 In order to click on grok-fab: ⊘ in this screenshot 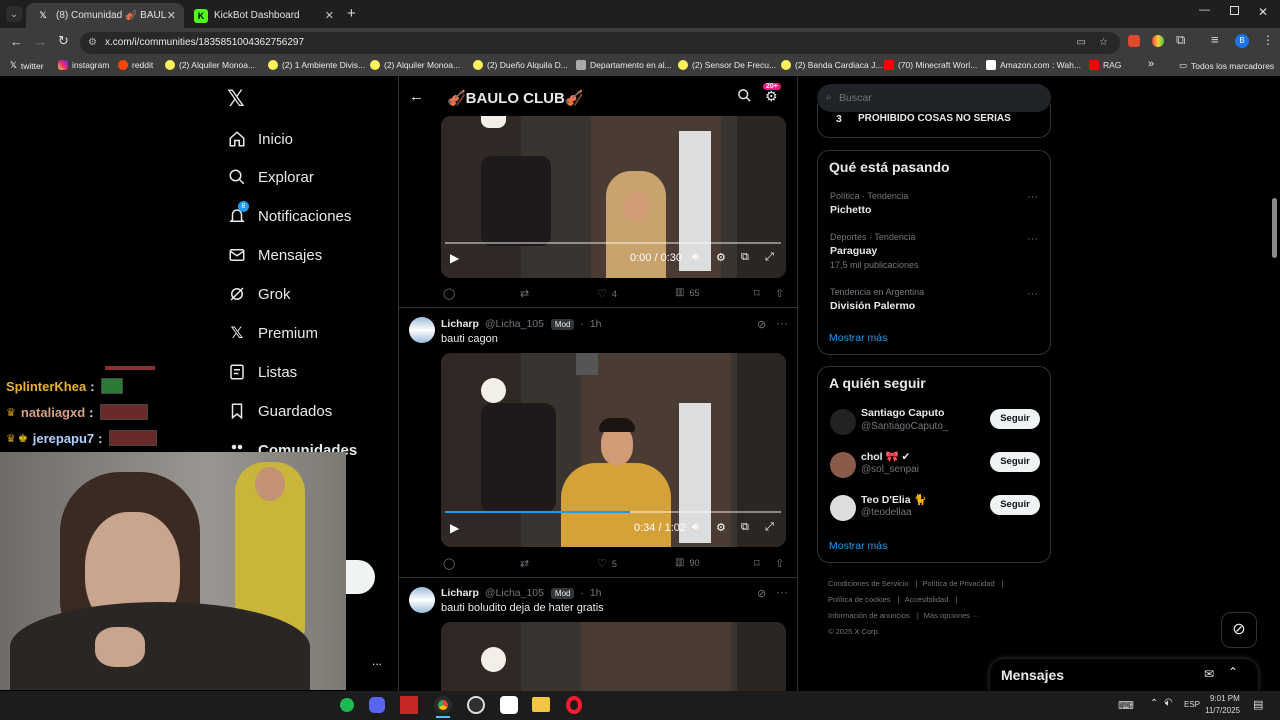, I will do `click(1239, 630)`.